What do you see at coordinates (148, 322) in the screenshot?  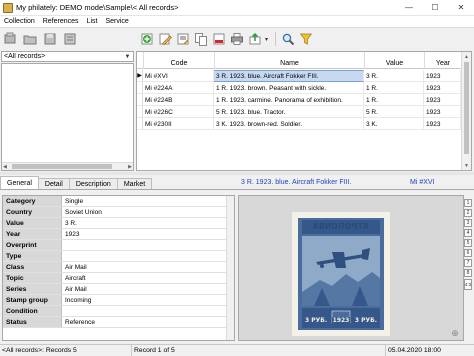 I see `property-value: Reference` at bounding box center [148, 322].